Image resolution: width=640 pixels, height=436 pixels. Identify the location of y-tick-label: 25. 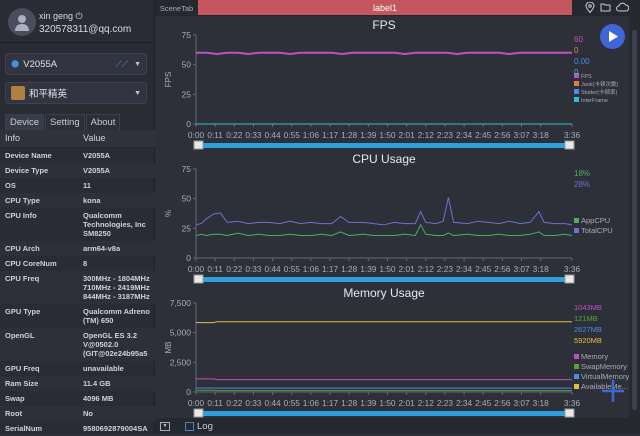
(187, 94).